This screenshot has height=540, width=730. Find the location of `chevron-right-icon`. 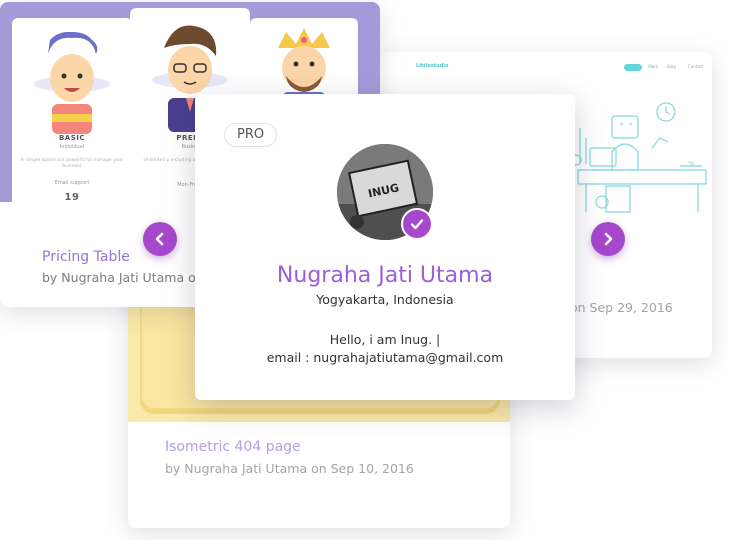

chevron-right-icon is located at coordinates (608, 239).